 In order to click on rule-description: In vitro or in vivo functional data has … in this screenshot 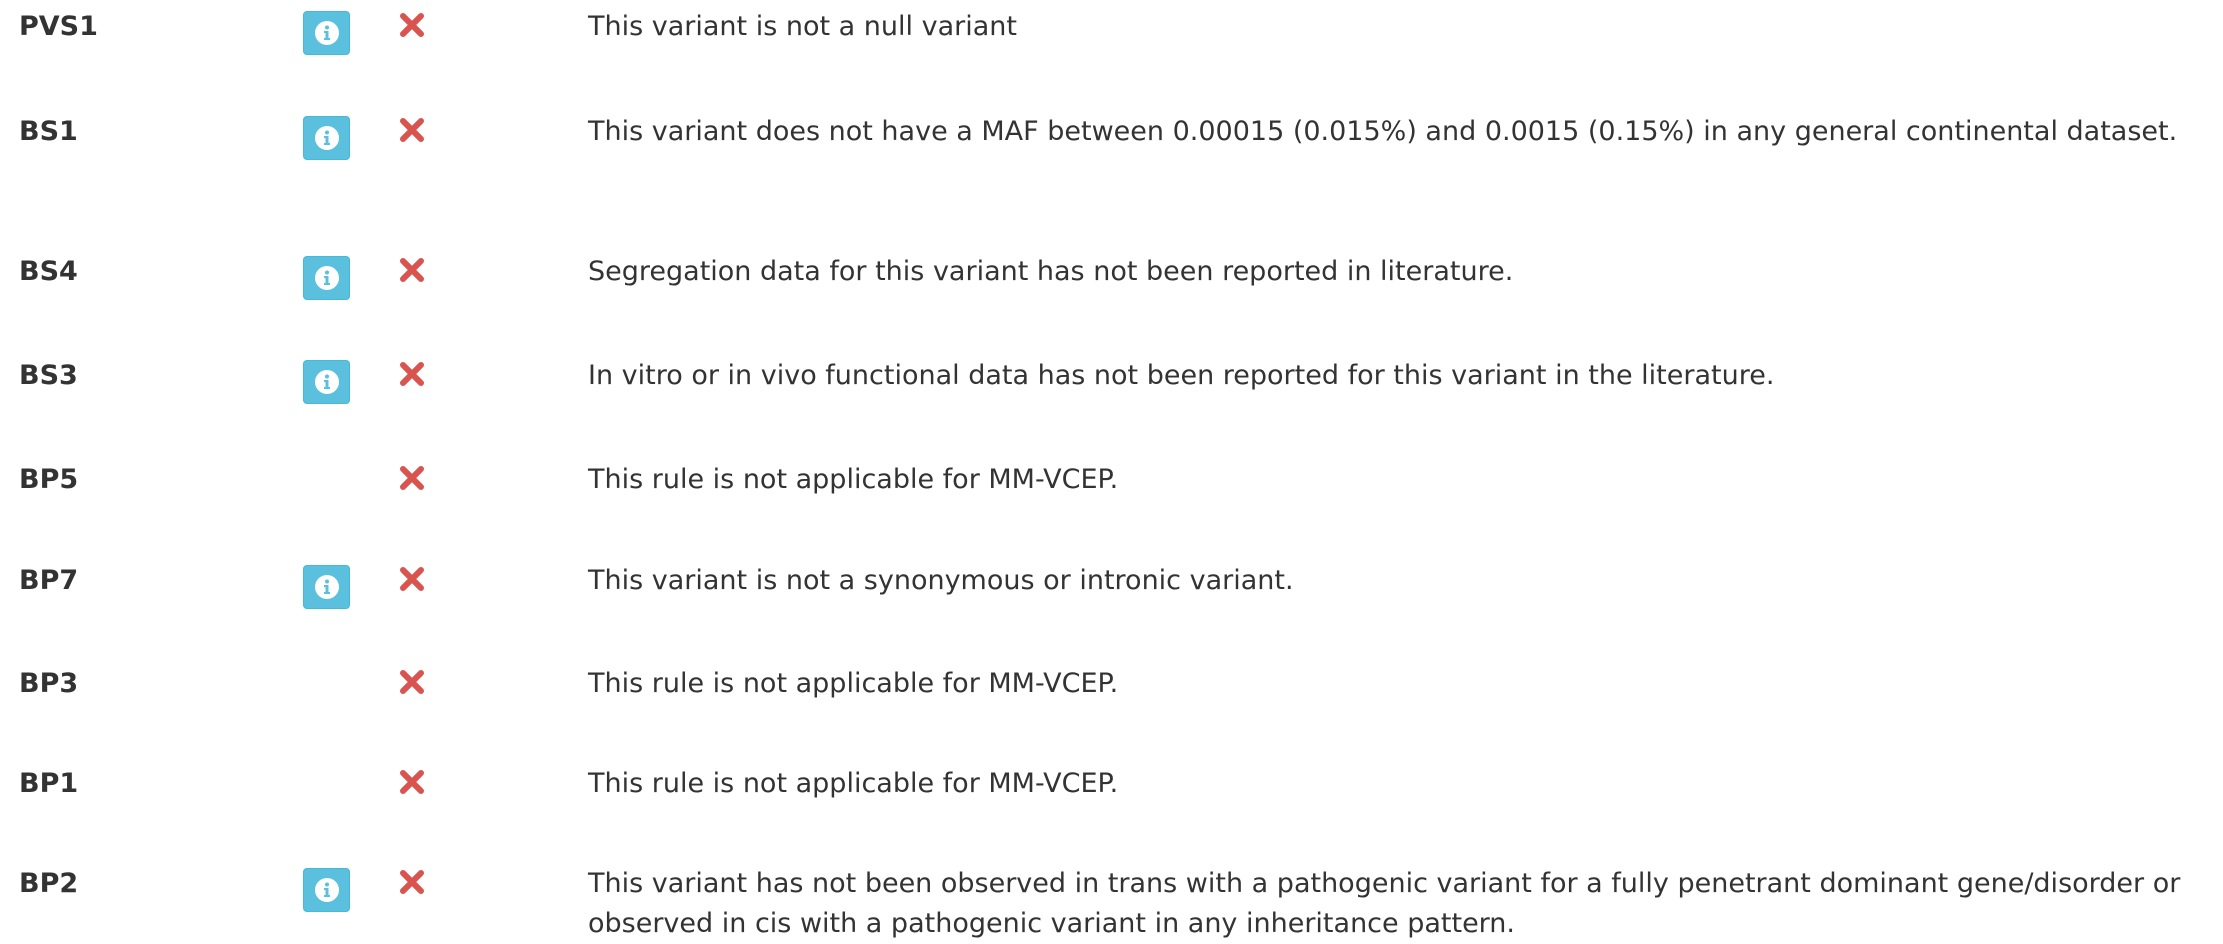, I will do `click(1181, 375)`.